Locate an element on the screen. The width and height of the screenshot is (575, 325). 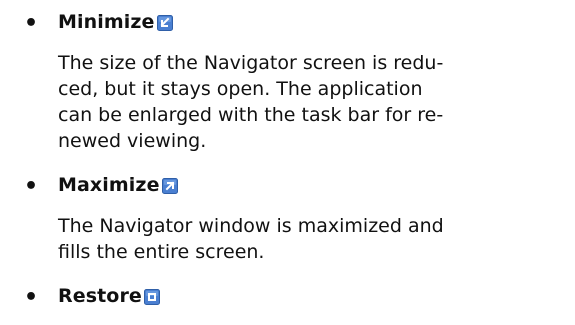
item-heading: Minimize is located at coordinates (115, 22).